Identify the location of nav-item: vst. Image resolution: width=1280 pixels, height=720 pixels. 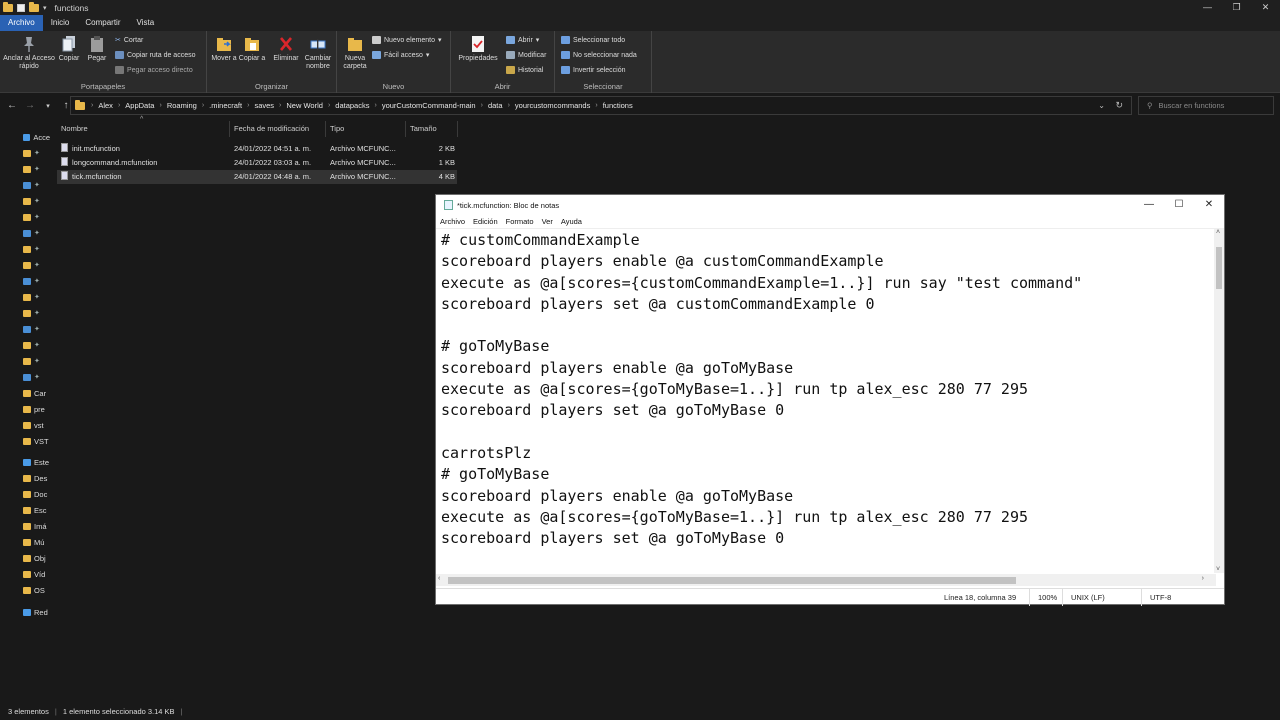
(25, 425).